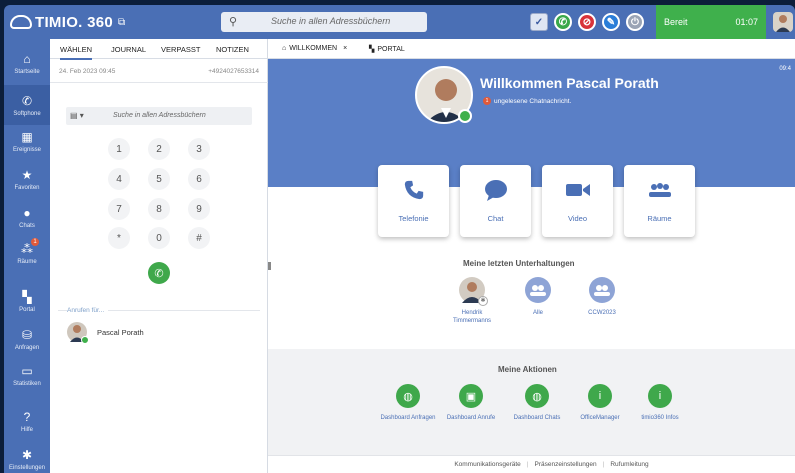  I want to click on nav-item-startseite: ⌂ Startseite, so click(27, 63).